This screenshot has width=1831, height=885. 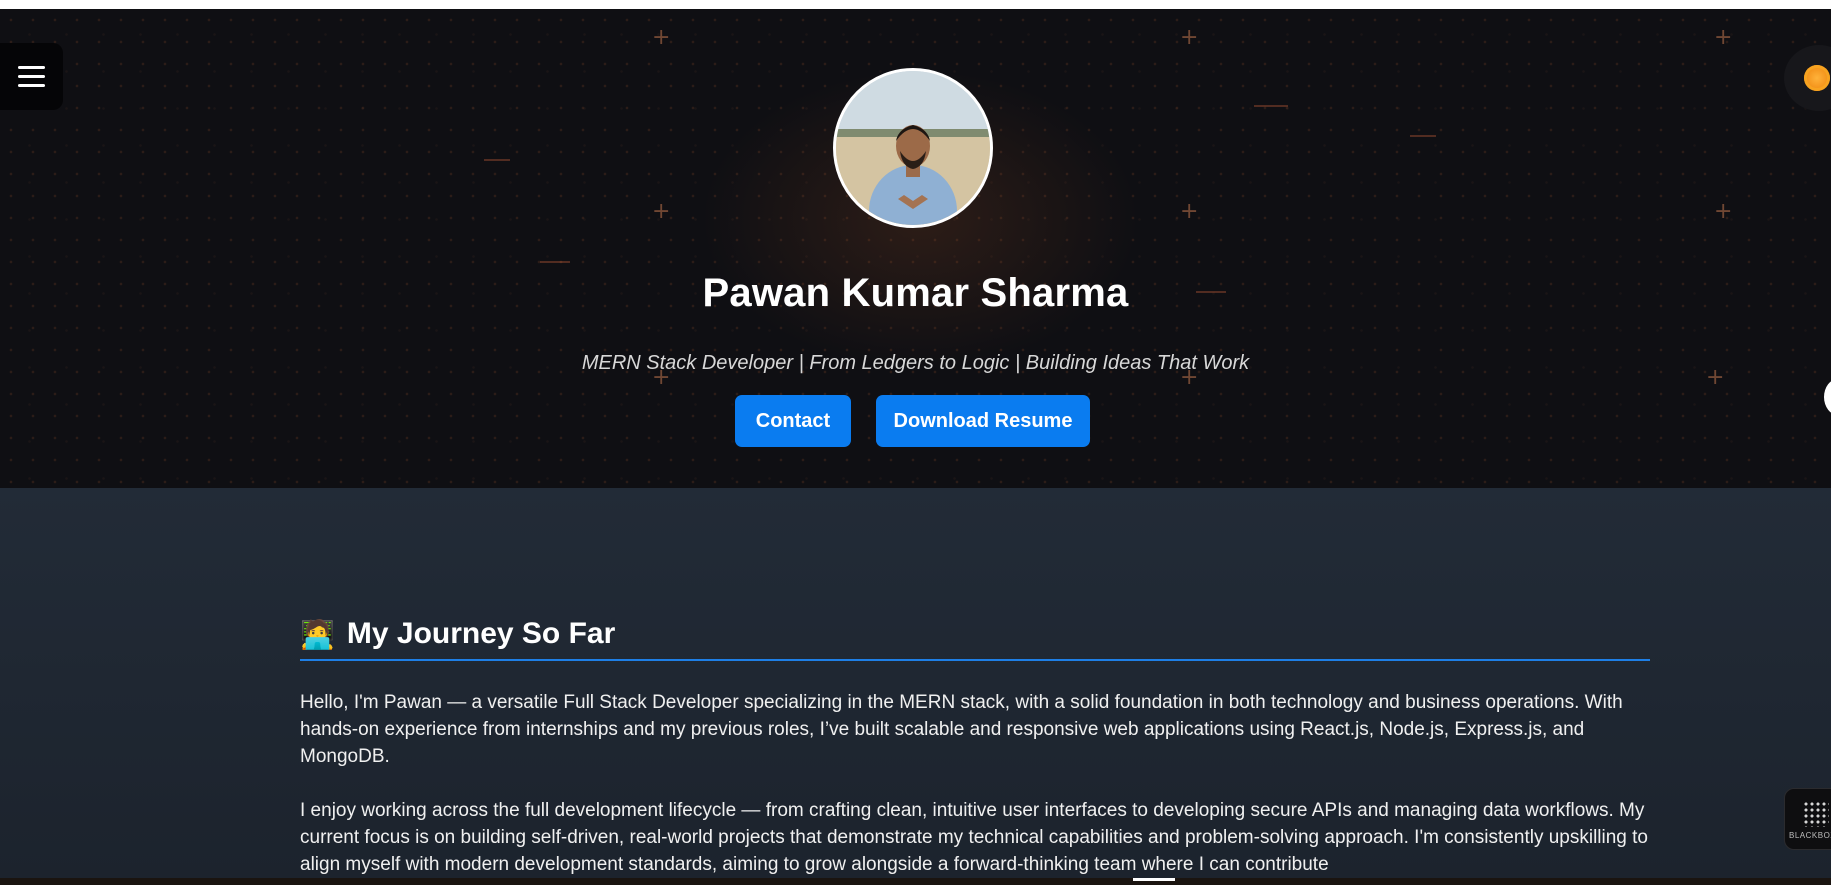 I want to click on blackbox-label: BLACKBOX, so click(x=1810, y=835).